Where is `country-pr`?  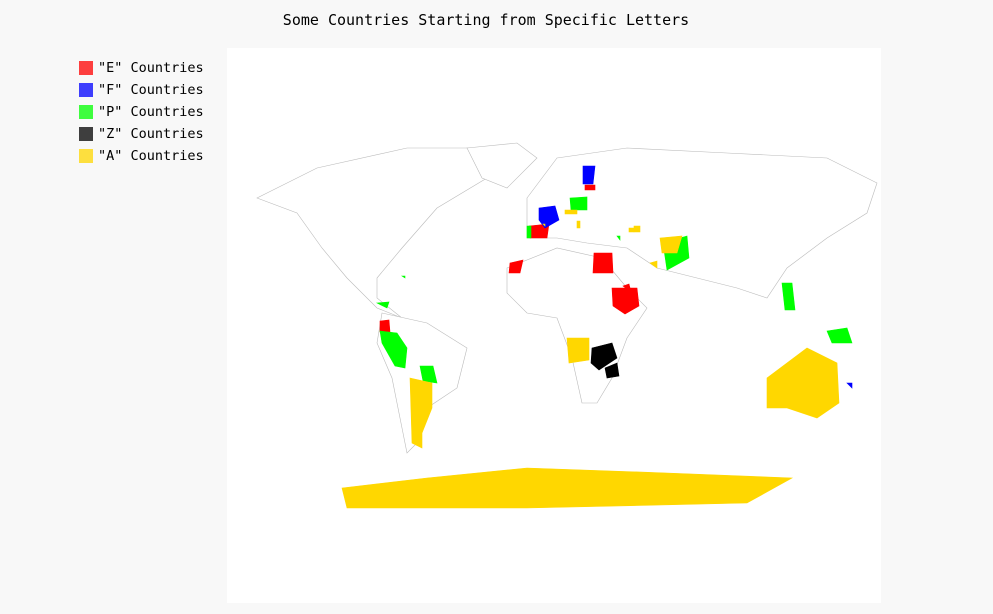 country-pr is located at coordinates (403, 277).